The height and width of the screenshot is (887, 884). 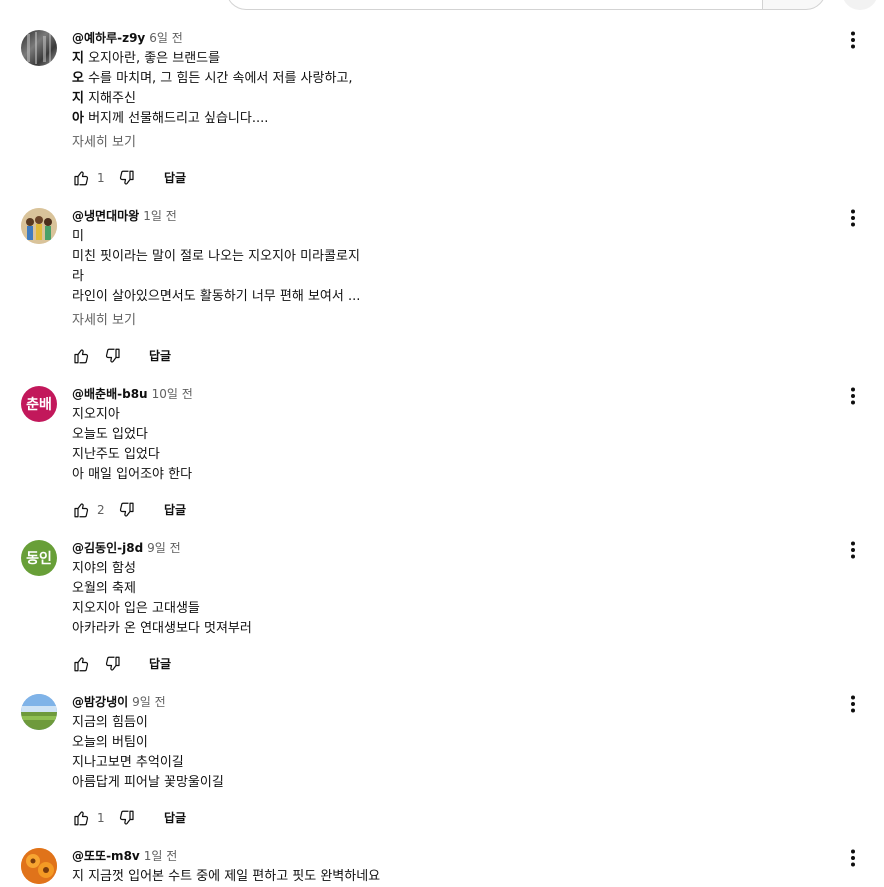 I want to click on comment-line: 오월의 축제, so click(x=104, y=588).